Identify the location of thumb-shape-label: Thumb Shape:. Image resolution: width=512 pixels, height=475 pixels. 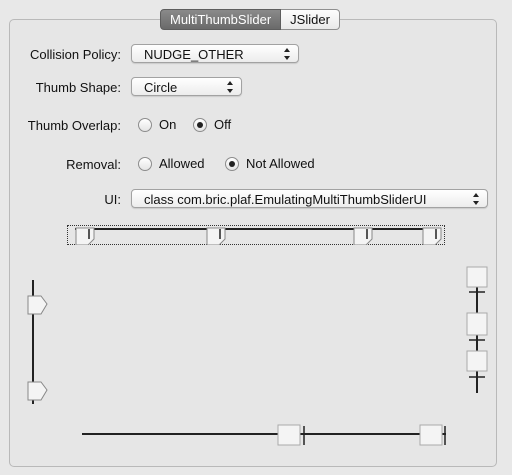
(78, 87).